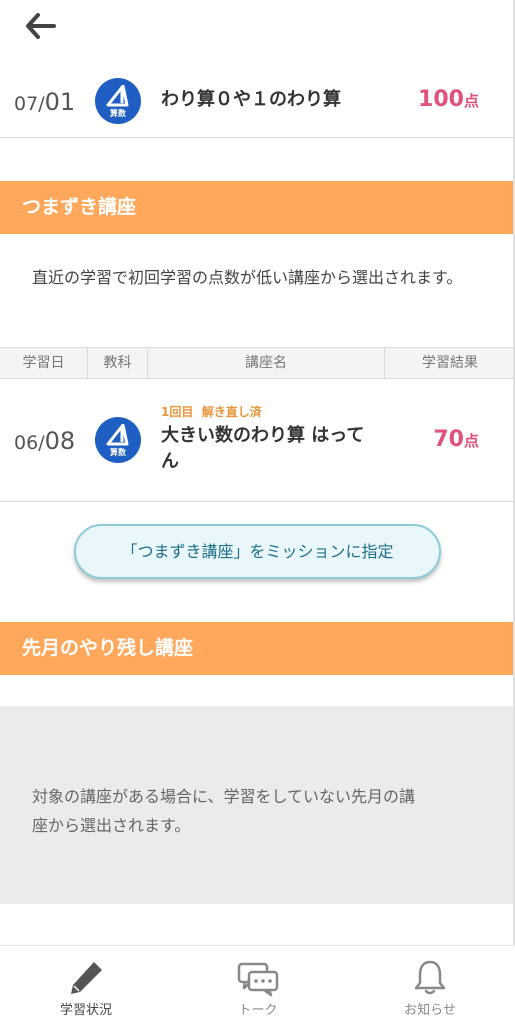 This screenshot has height=1024, width=515. What do you see at coordinates (45, 441) in the screenshot?
I see `course-date: 06/08` at bounding box center [45, 441].